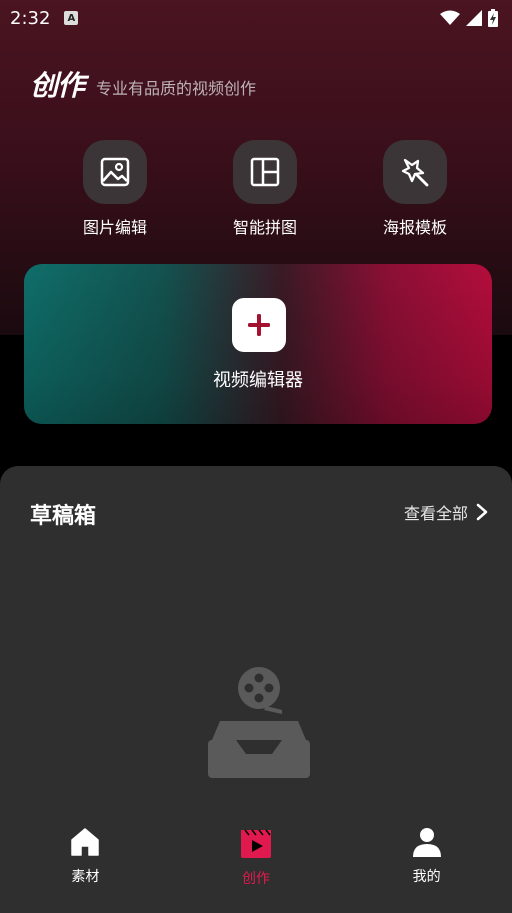  I want to click on notification-icon: A, so click(71, 18).